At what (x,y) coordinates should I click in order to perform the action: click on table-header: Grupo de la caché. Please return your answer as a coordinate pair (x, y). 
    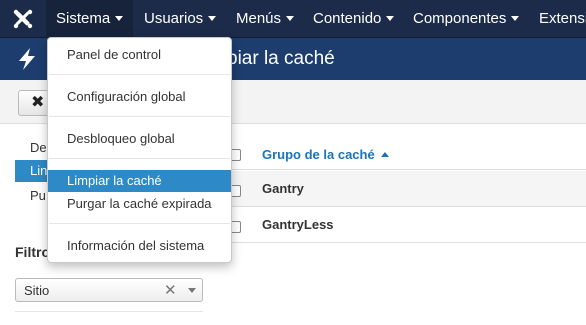
    Looking at the image, I should click on (406, 155).